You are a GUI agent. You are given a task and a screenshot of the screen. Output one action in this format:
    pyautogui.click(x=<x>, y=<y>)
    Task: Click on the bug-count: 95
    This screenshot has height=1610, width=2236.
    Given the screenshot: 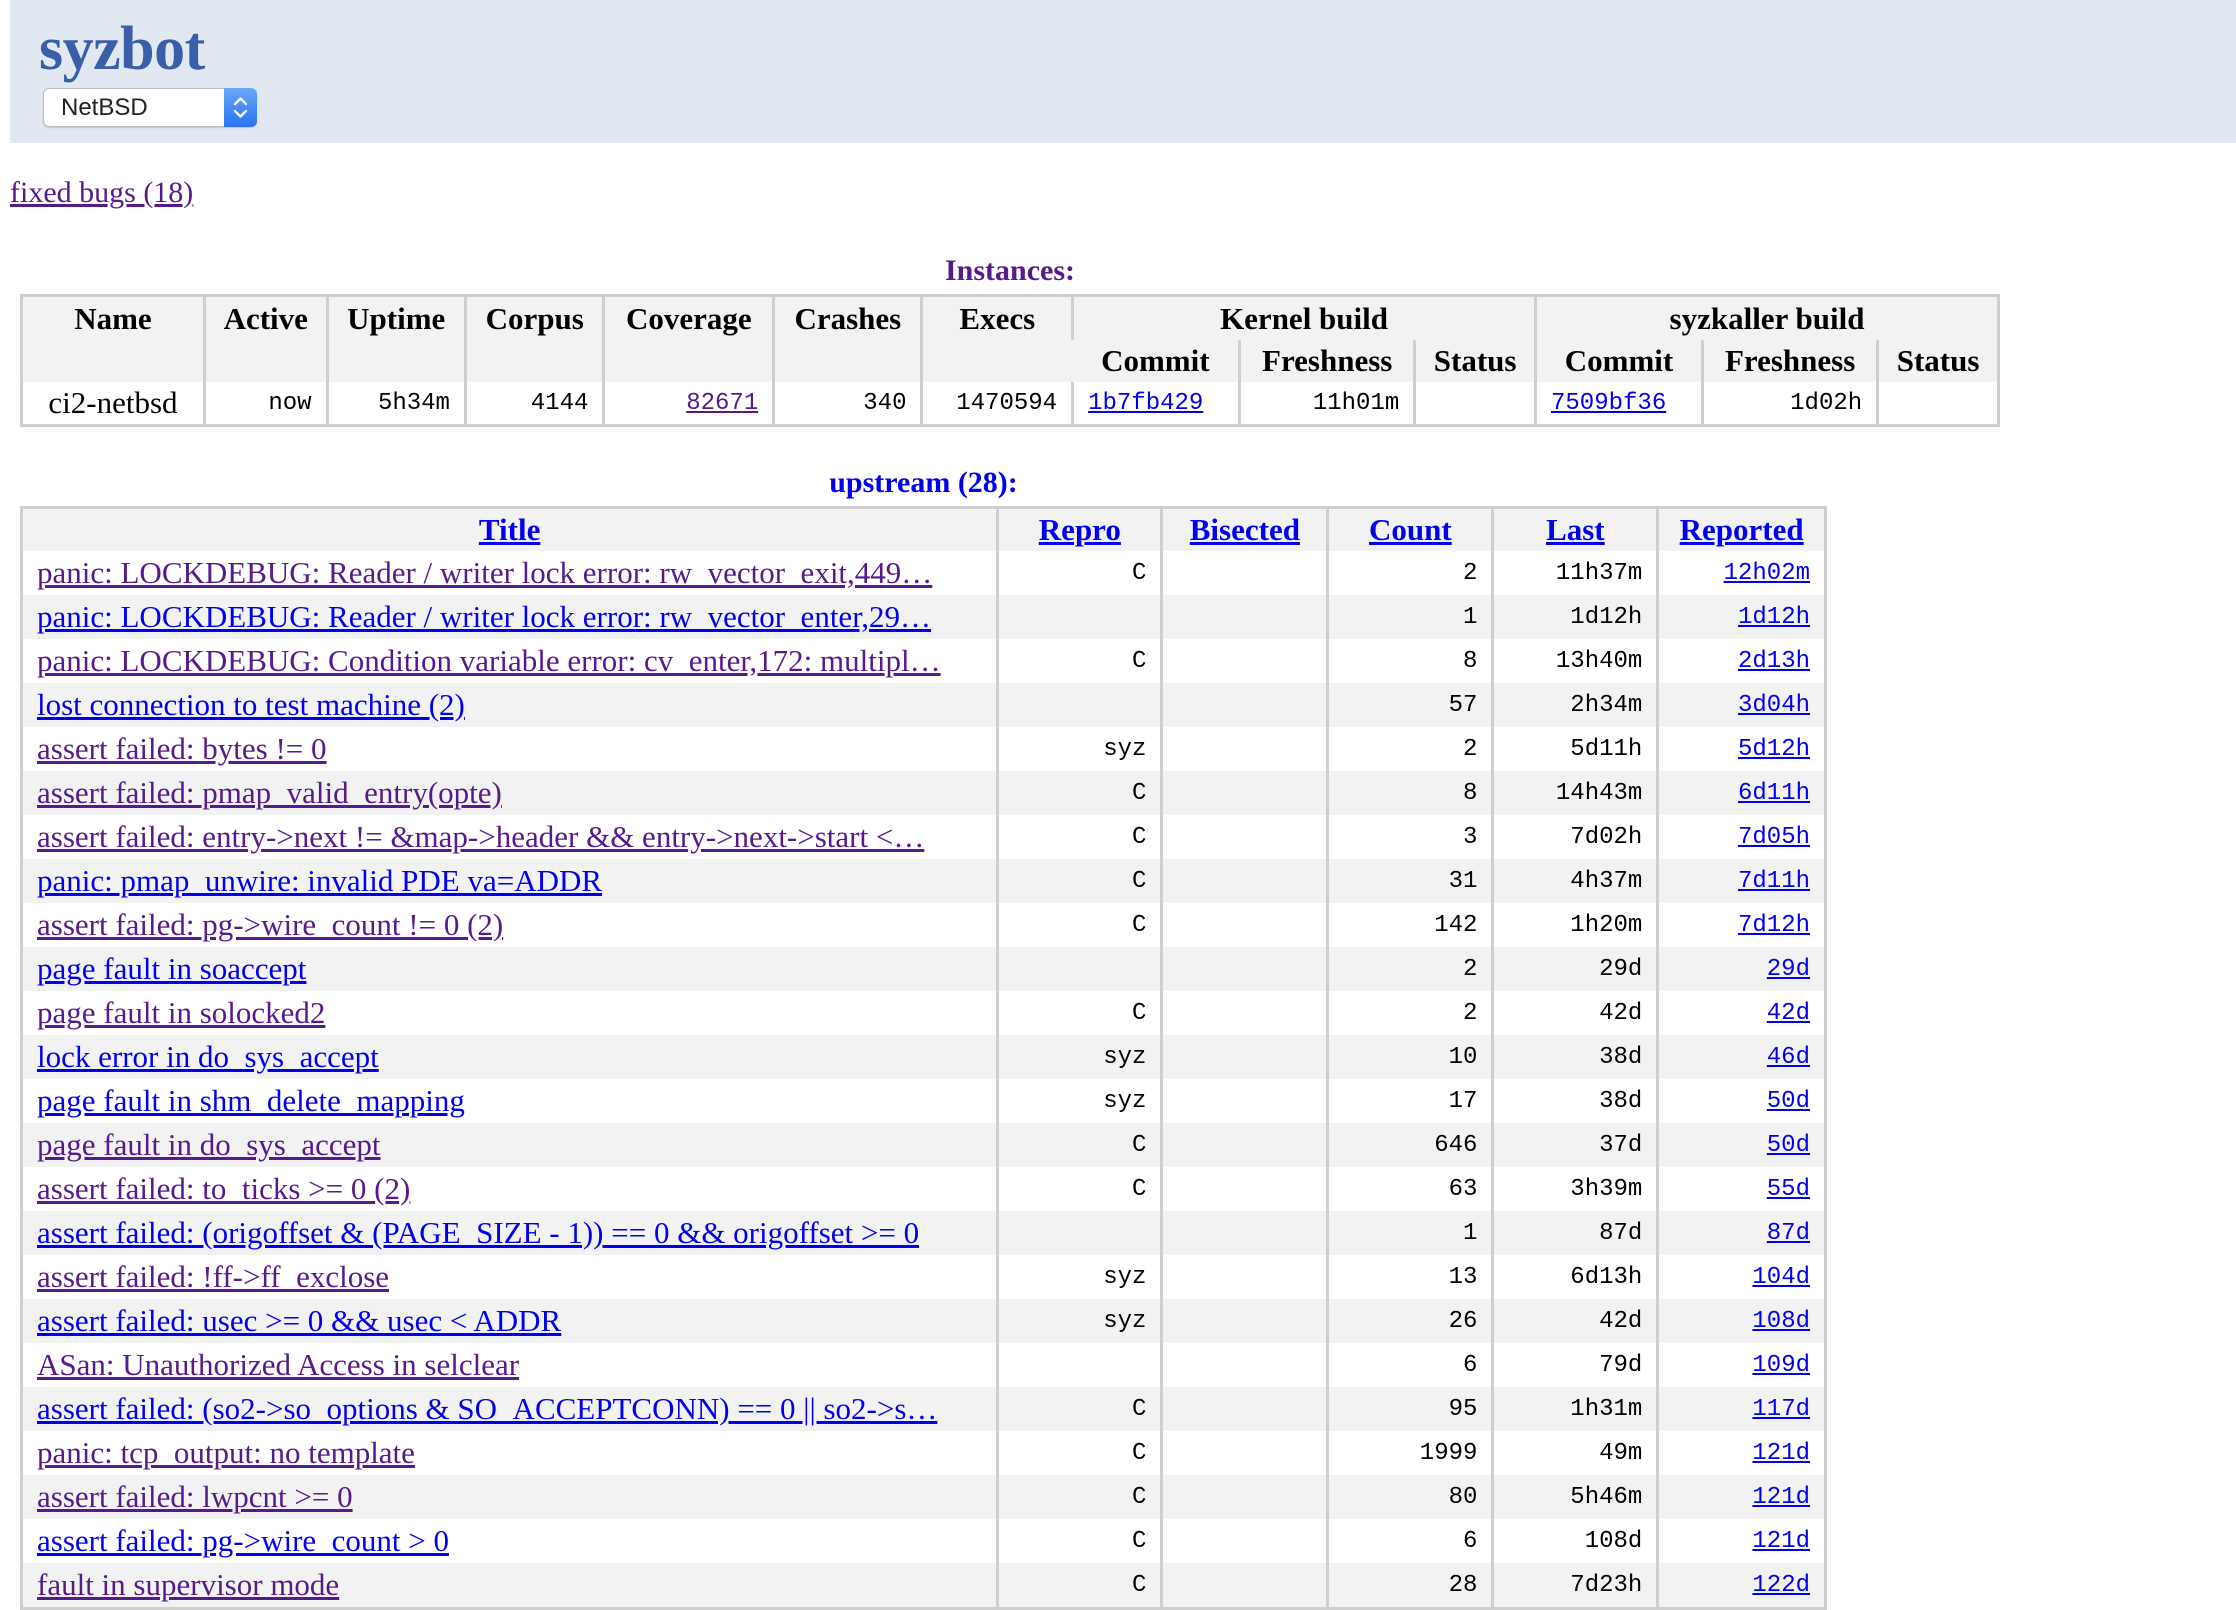 What is the action you would take?
    pyautogui.click(x=1409, y=1409)
    